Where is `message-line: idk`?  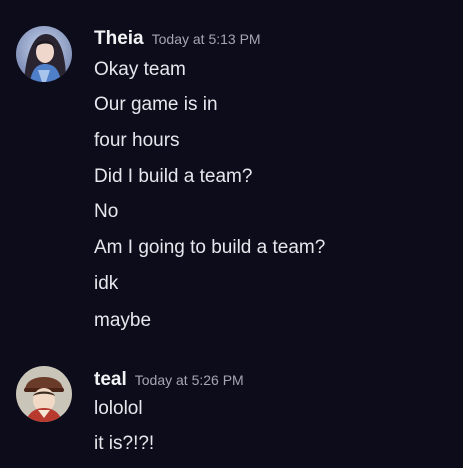 message-line: idk is located at coordinates (106, 283).